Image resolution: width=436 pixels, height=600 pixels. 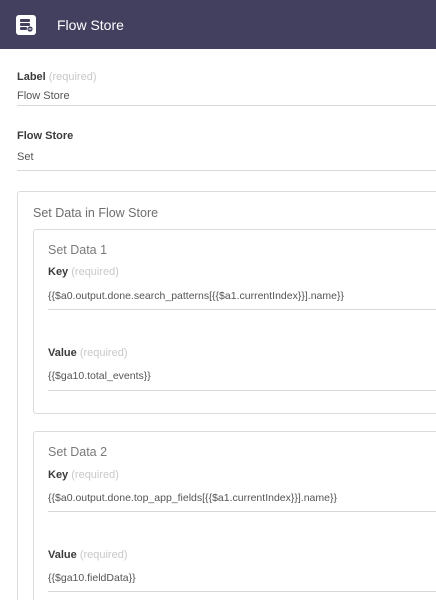 I want to click on label-field: Label (required), so click(x=56, y=77).